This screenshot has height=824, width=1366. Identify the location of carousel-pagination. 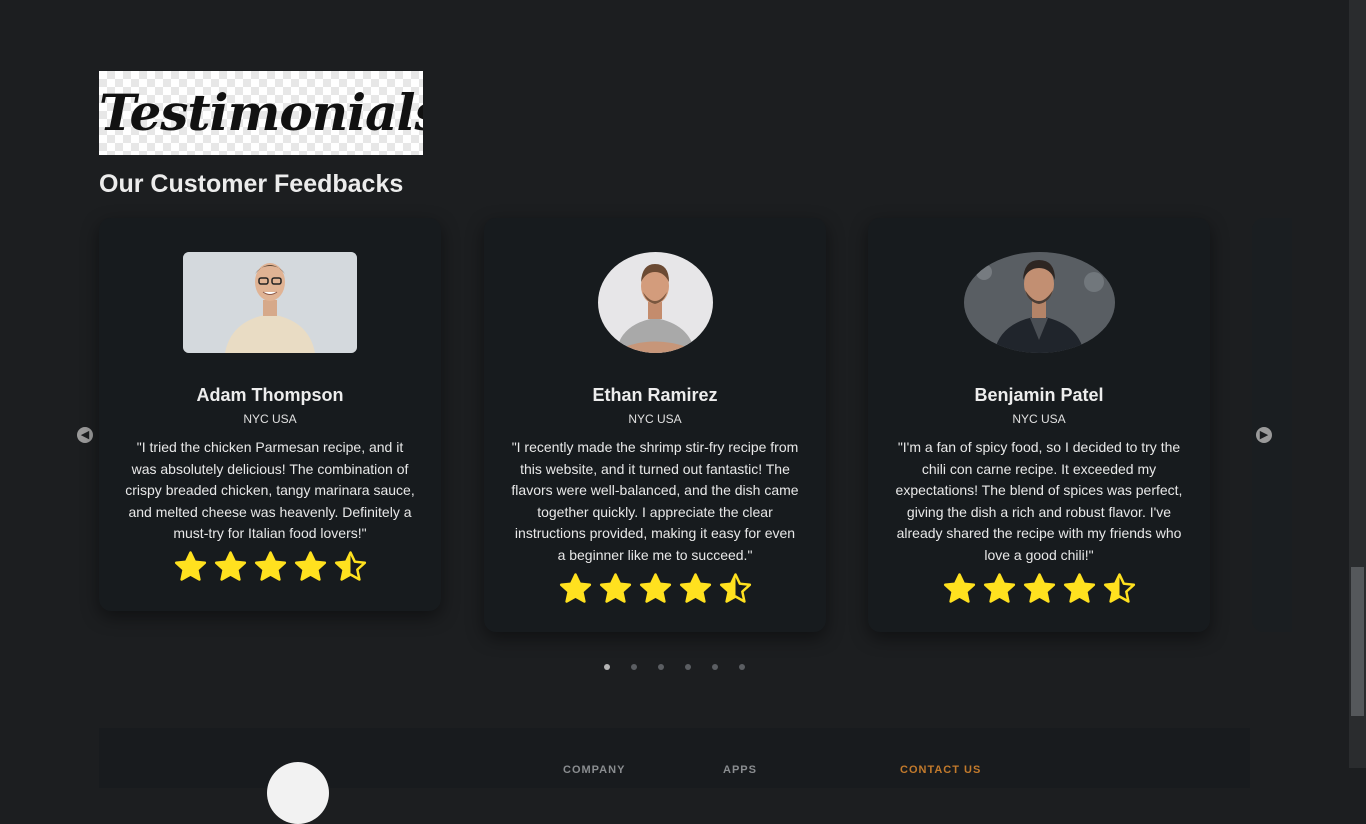
(674, 667).